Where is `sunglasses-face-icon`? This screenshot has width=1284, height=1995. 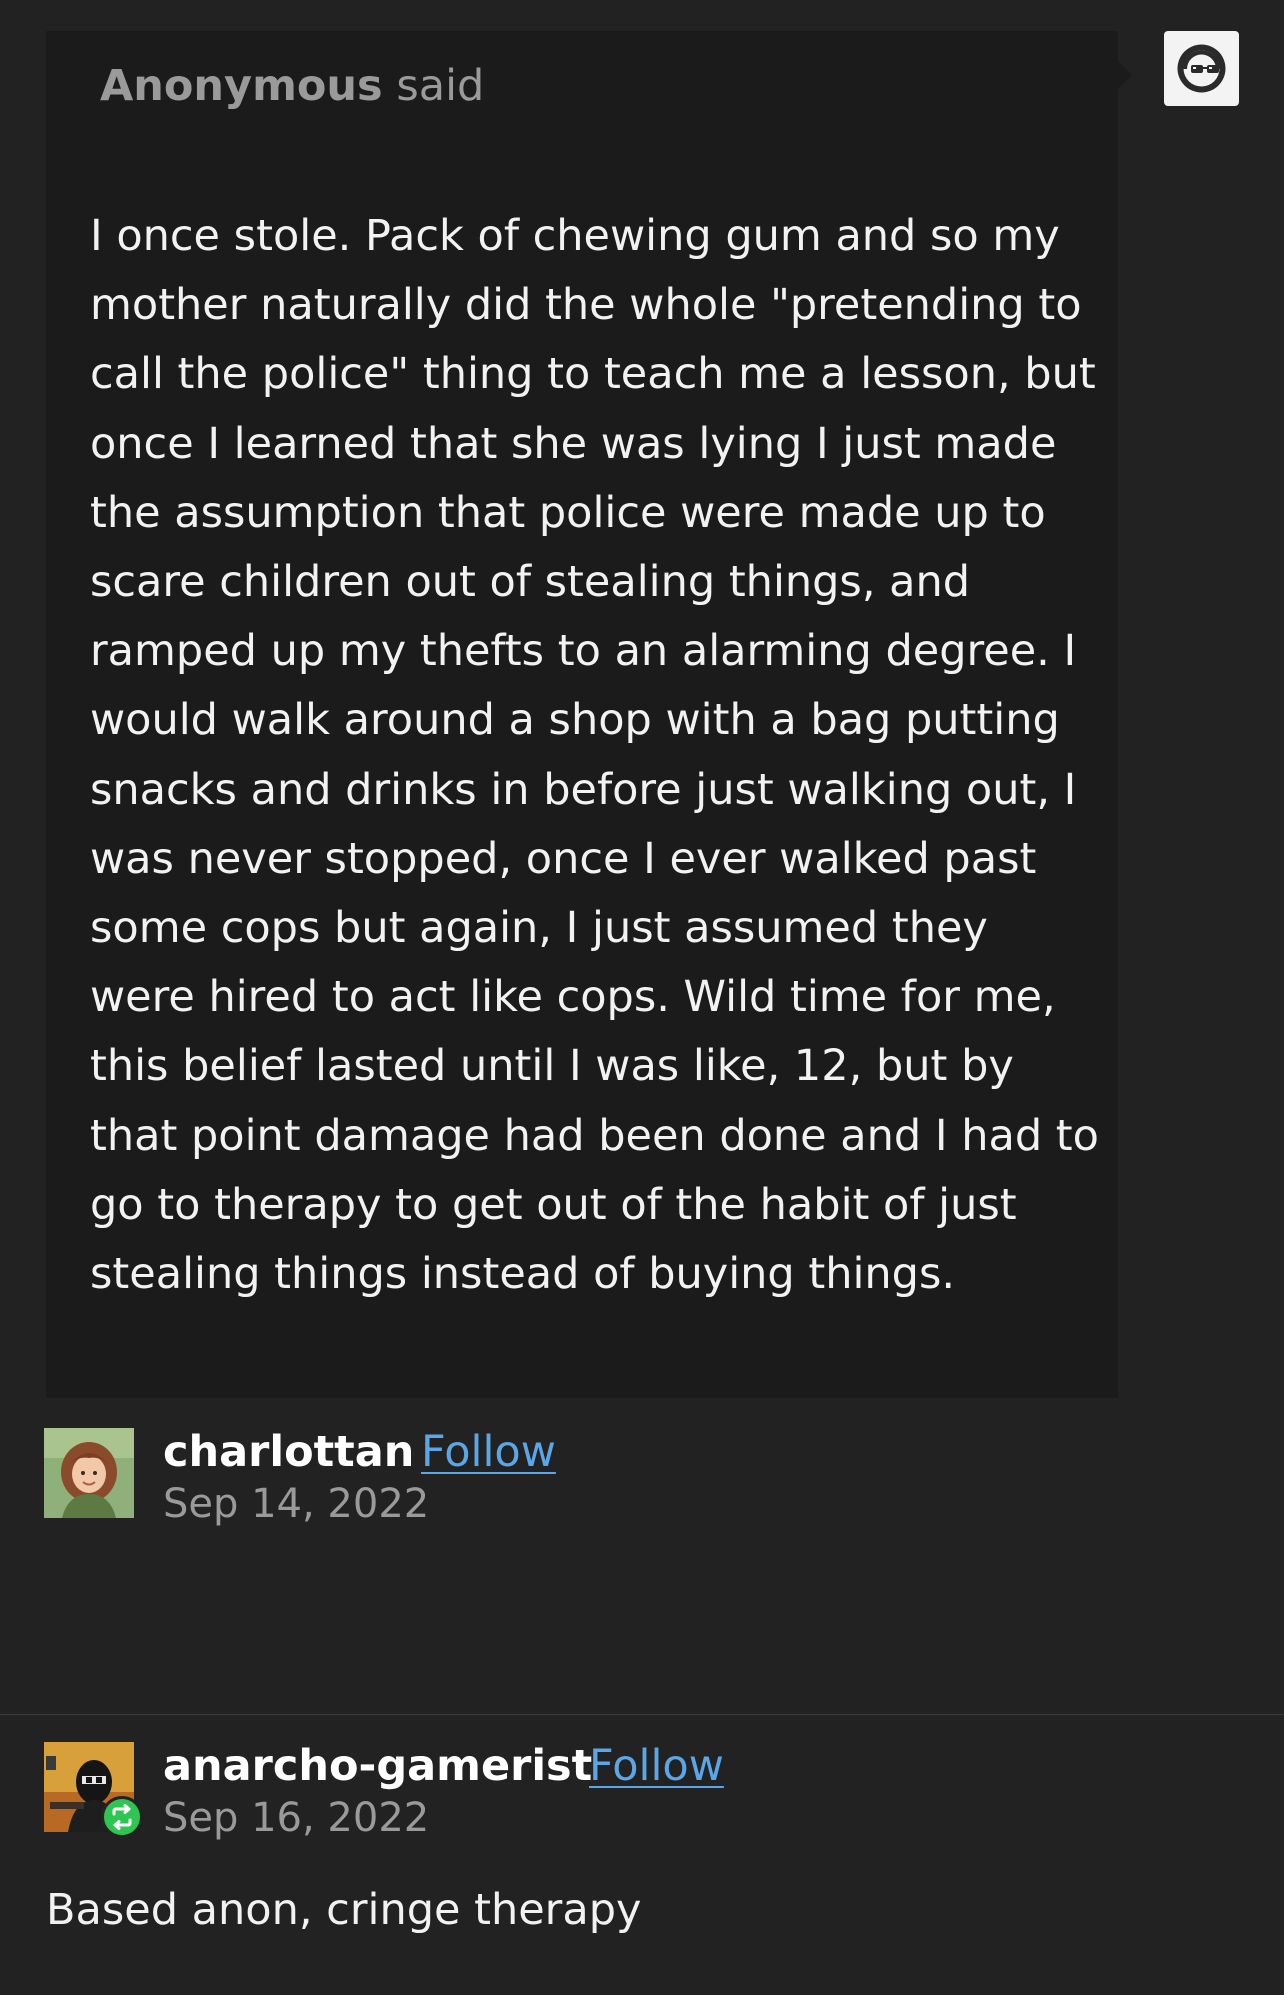 sunglasses-face-icon is located at coordinates (1201, 68).